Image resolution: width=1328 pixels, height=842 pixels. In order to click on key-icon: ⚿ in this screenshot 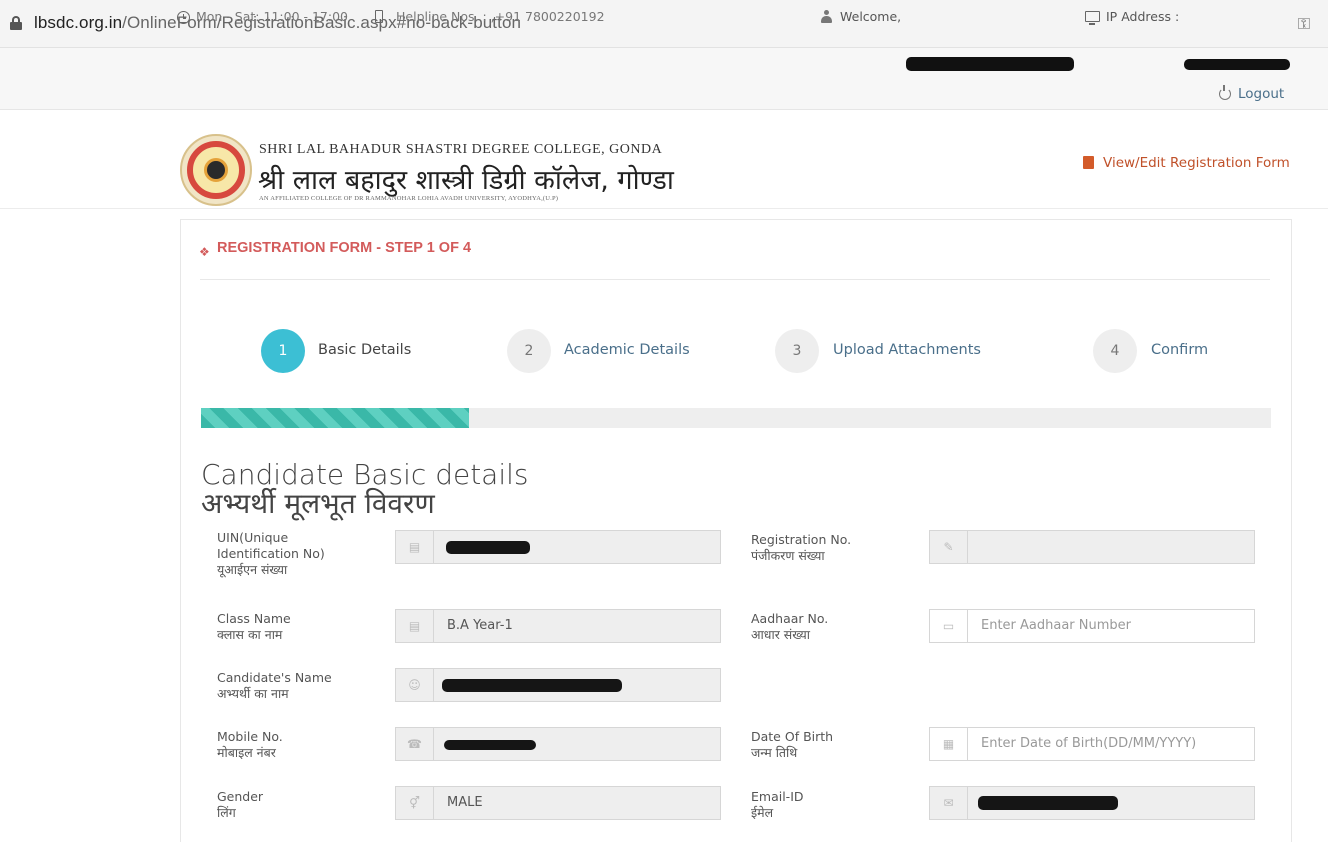, I will do `click(1304, 24)`.